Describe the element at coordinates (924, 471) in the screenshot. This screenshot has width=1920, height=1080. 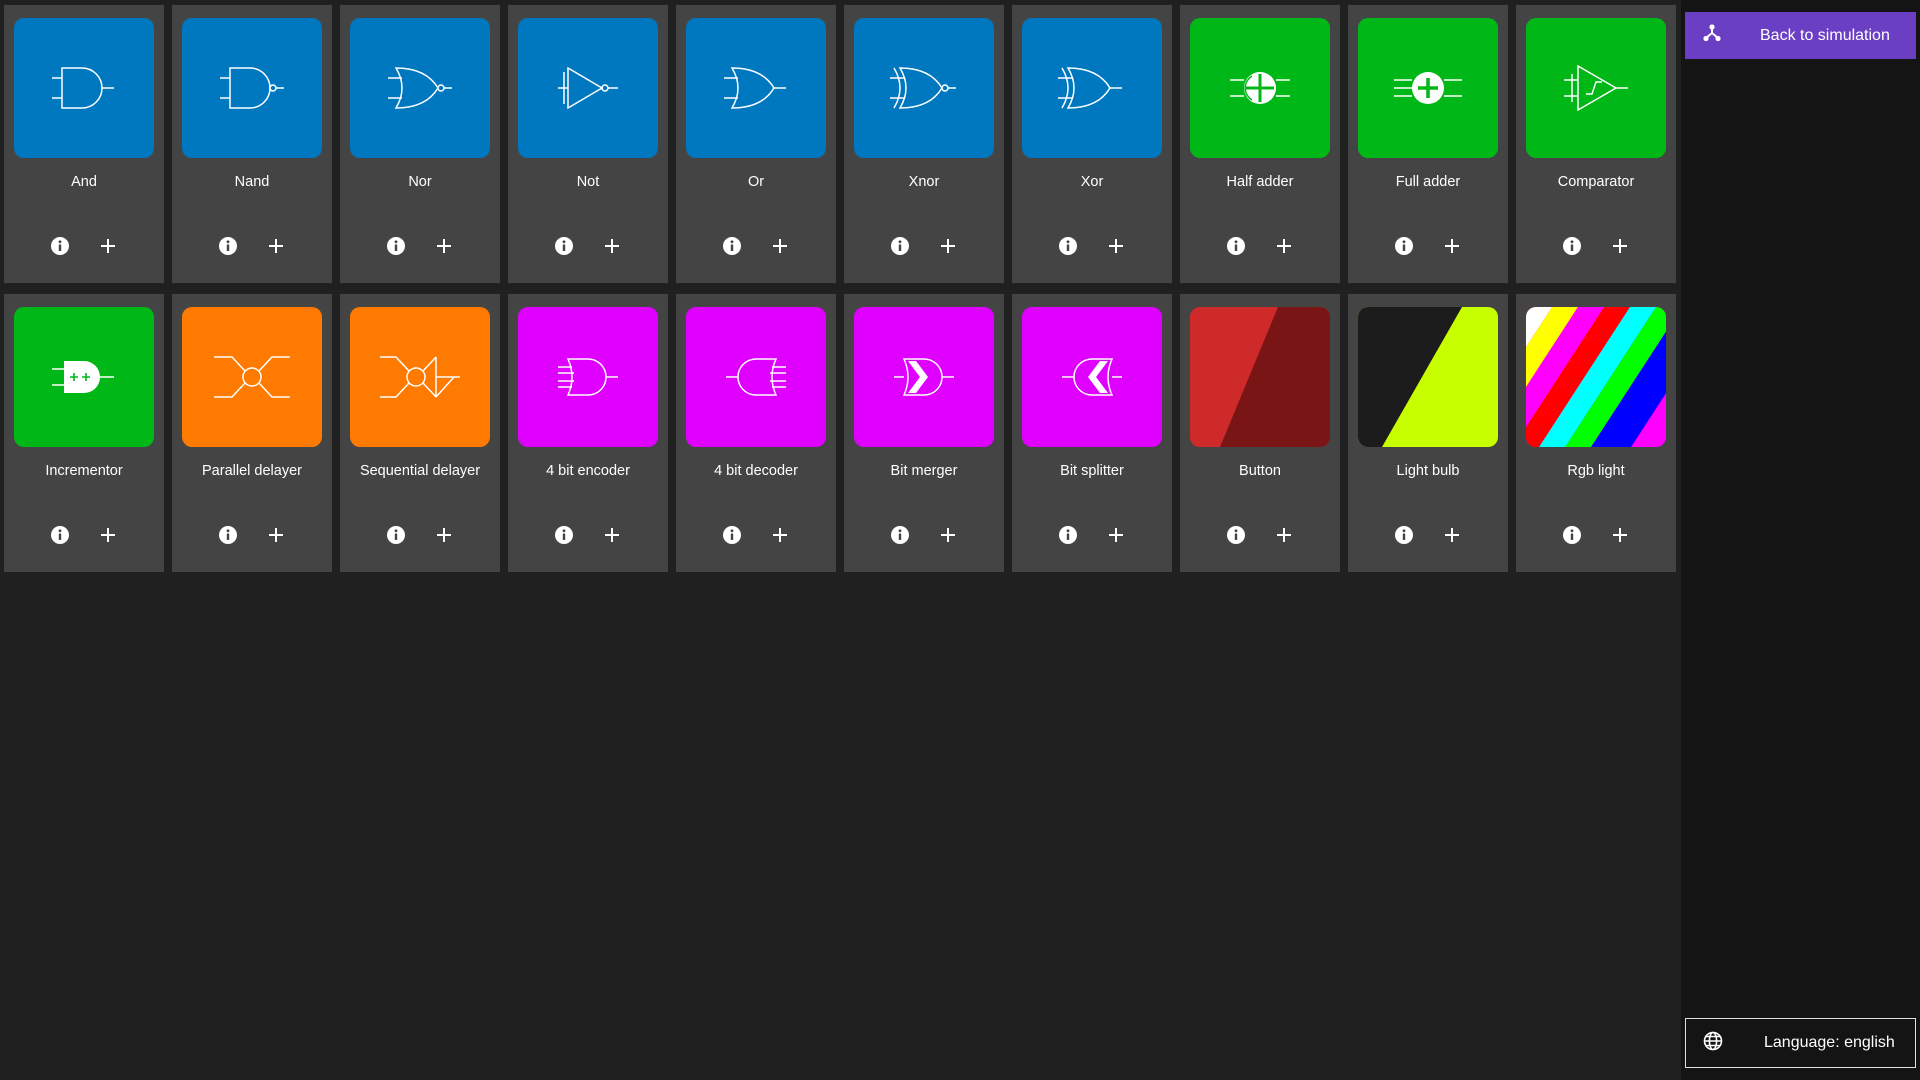
I see `component-name: Bit merger` at that location.